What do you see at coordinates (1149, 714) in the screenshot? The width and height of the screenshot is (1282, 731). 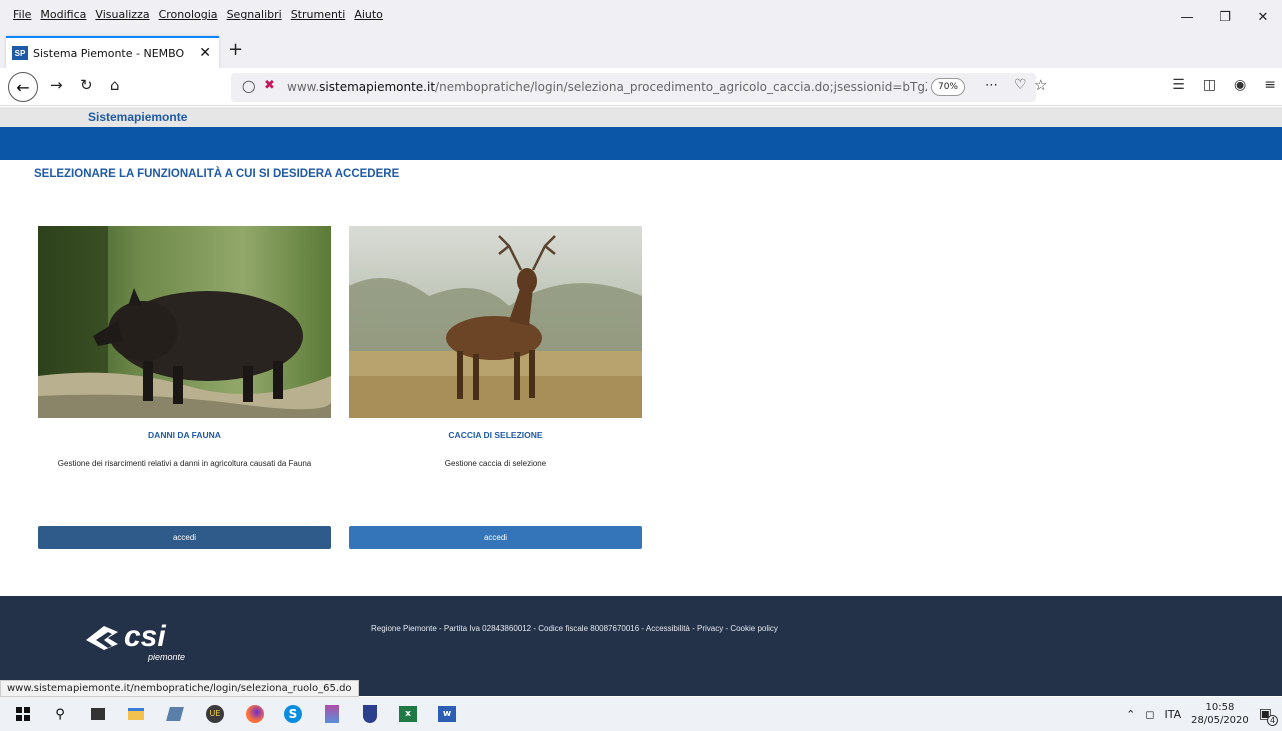 I see `wifi-icon: ◻` at bounding box center [1149, 714].